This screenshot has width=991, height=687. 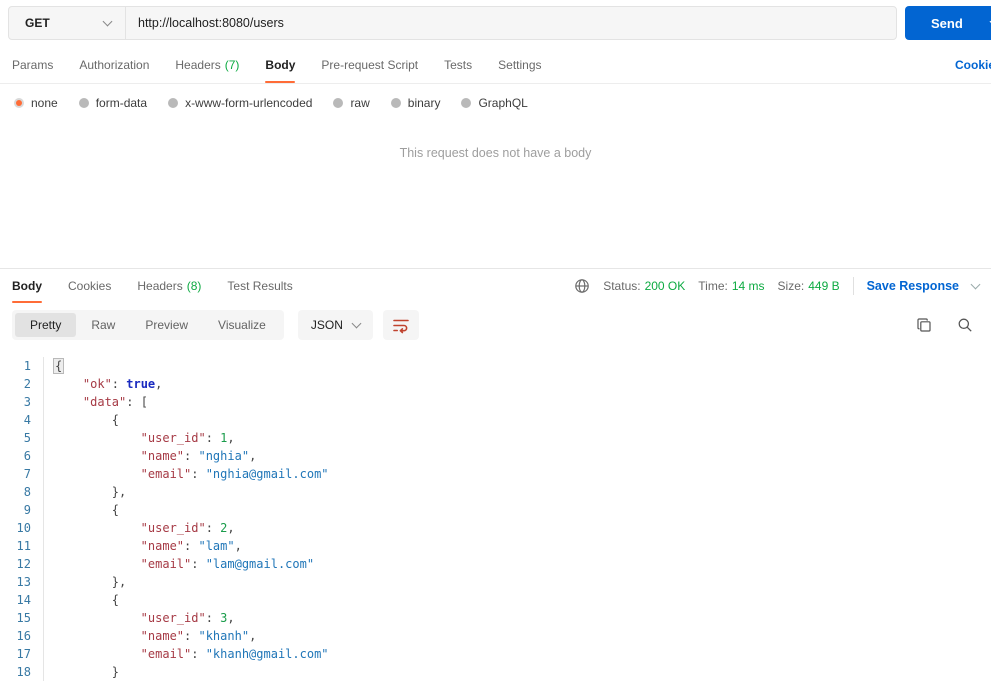 What do you see at coordinates (22, 420) in the screenshot?
I see `line-number: 4` at bounding box center [22, 420].